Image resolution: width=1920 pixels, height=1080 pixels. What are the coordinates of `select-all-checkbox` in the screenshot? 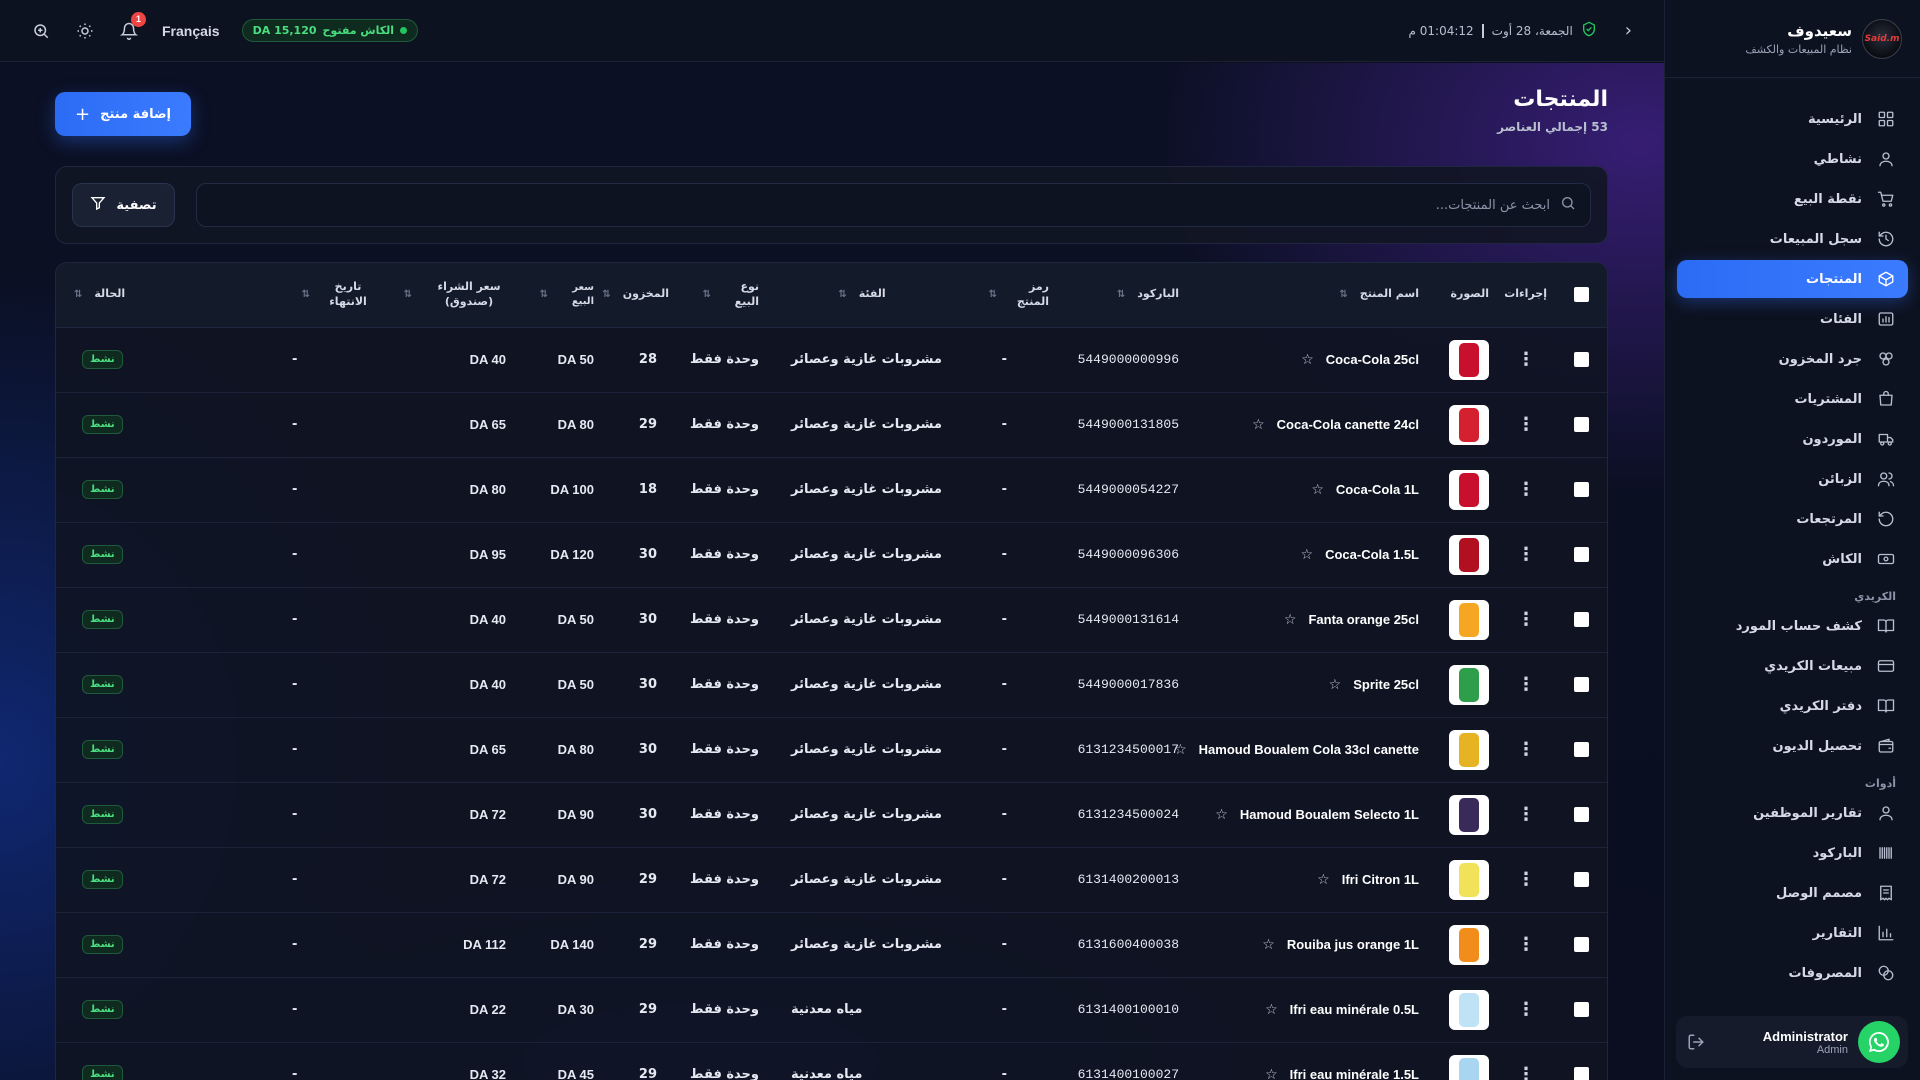 It's located at (1581, 295).